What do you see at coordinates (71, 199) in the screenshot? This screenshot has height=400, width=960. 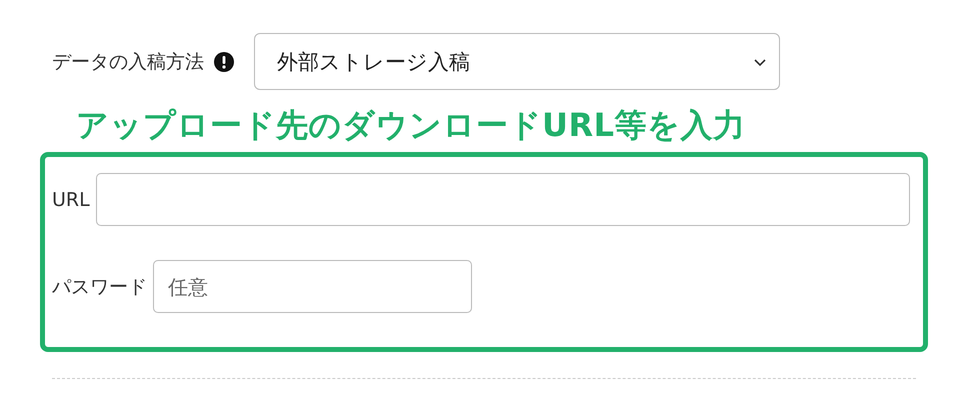 I see `field-label: URL` at bounding box center [71, 199].